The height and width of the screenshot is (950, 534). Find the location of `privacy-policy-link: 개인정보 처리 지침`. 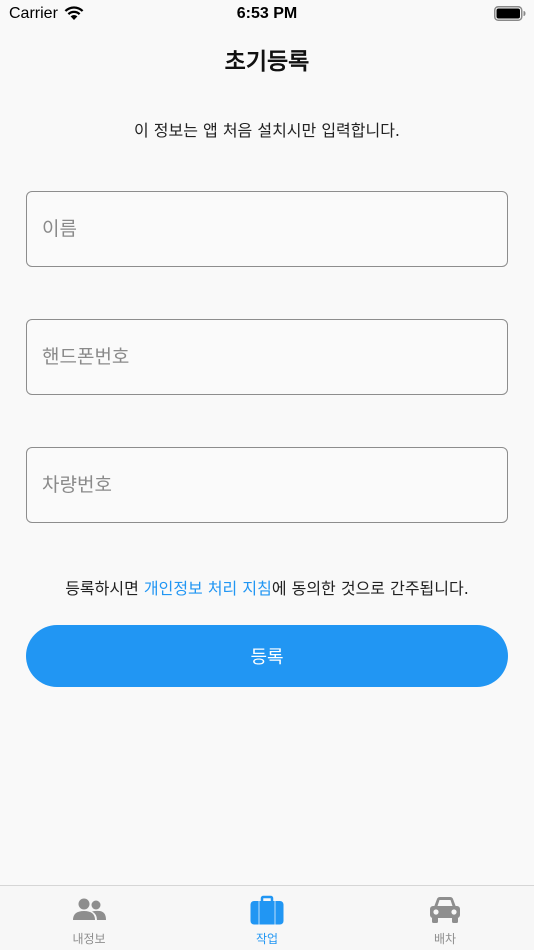

privacy-policy-link: 개인정보 처리 지침 is located at coordinates (208, 588).